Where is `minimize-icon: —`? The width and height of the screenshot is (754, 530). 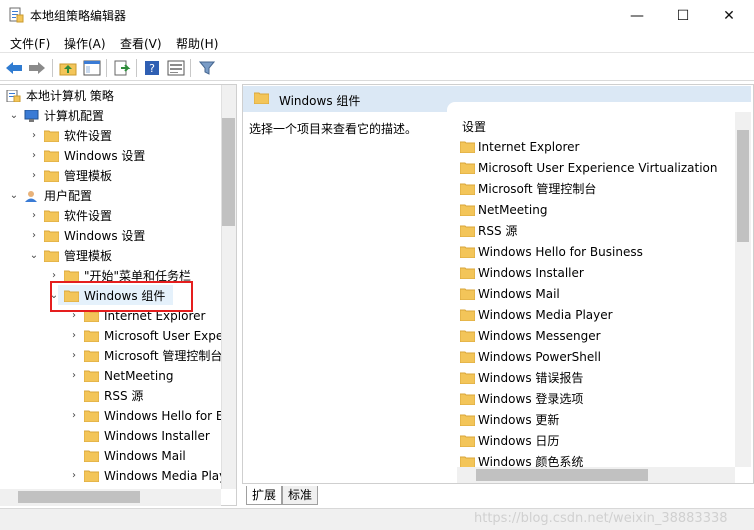 minimize-icon: — is located at coordinates (637, 15).